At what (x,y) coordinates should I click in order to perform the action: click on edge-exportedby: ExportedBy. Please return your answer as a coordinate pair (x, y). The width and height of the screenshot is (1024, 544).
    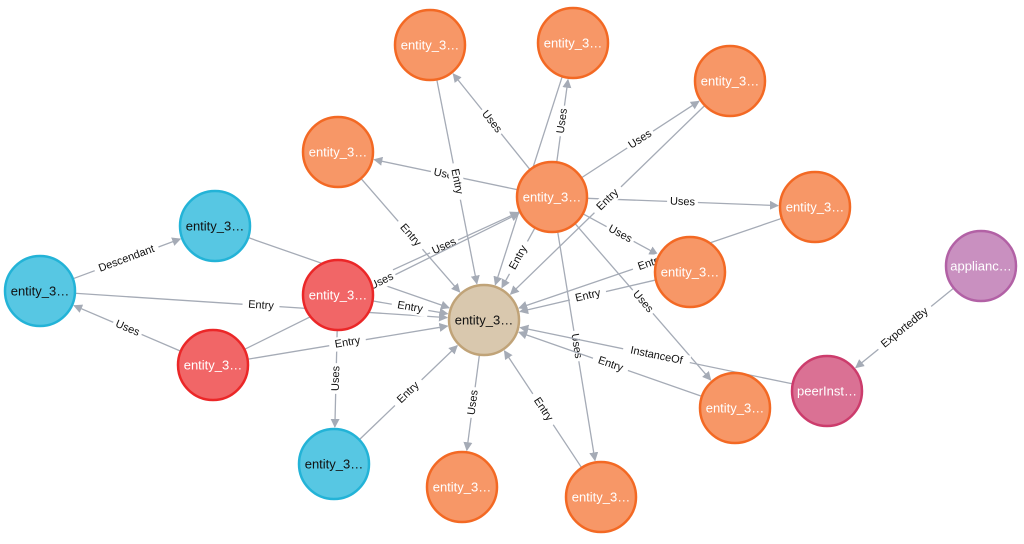
    Looking at the image, I should click on (905, 328).